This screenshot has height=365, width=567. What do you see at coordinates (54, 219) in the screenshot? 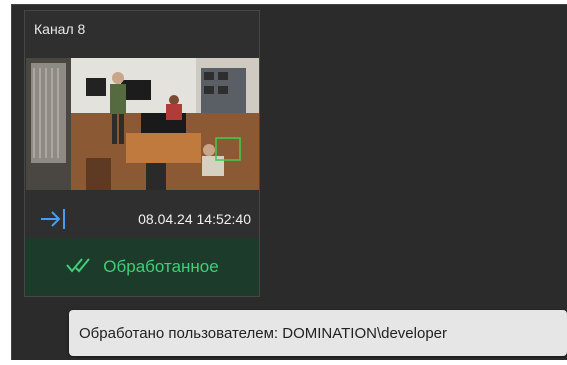
I see `arrow-to-line-icon` at bounding box center [54, 219].